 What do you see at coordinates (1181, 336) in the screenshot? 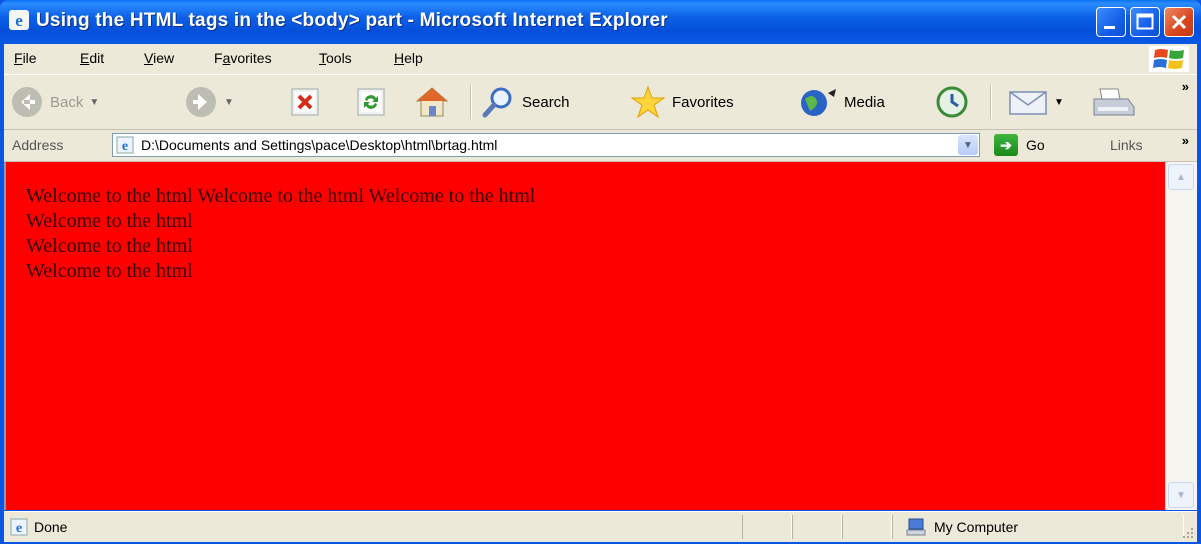
I see `vertical-scrollbar: ▲ ▼` at bounding box center [1181, 336].